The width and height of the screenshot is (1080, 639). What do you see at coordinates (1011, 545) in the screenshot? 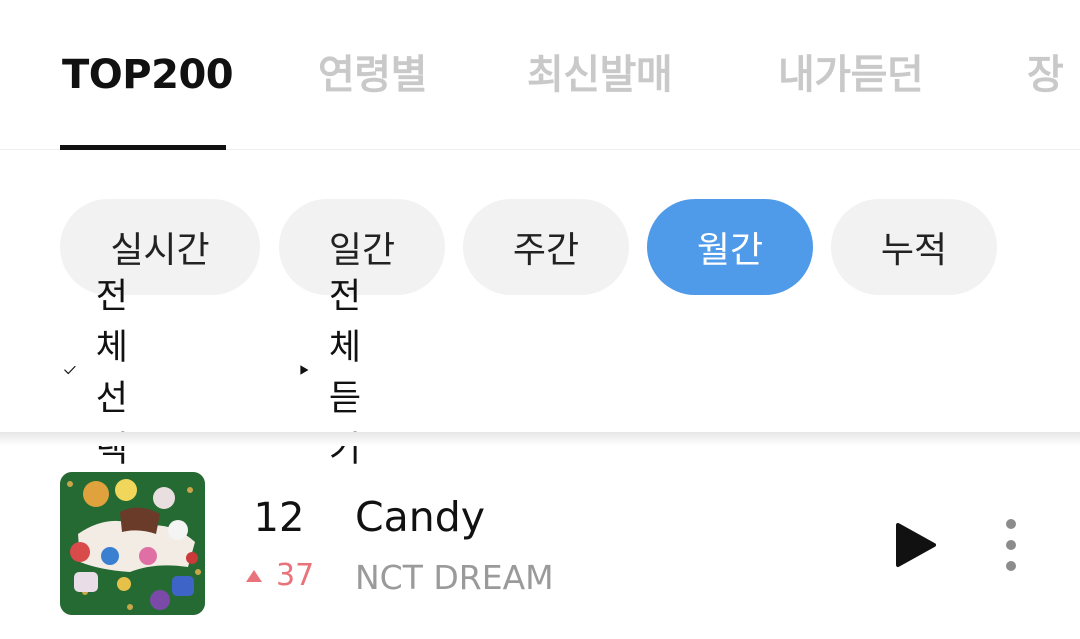
I see `more-vertical-icon` at bounding box center [1011, 545].